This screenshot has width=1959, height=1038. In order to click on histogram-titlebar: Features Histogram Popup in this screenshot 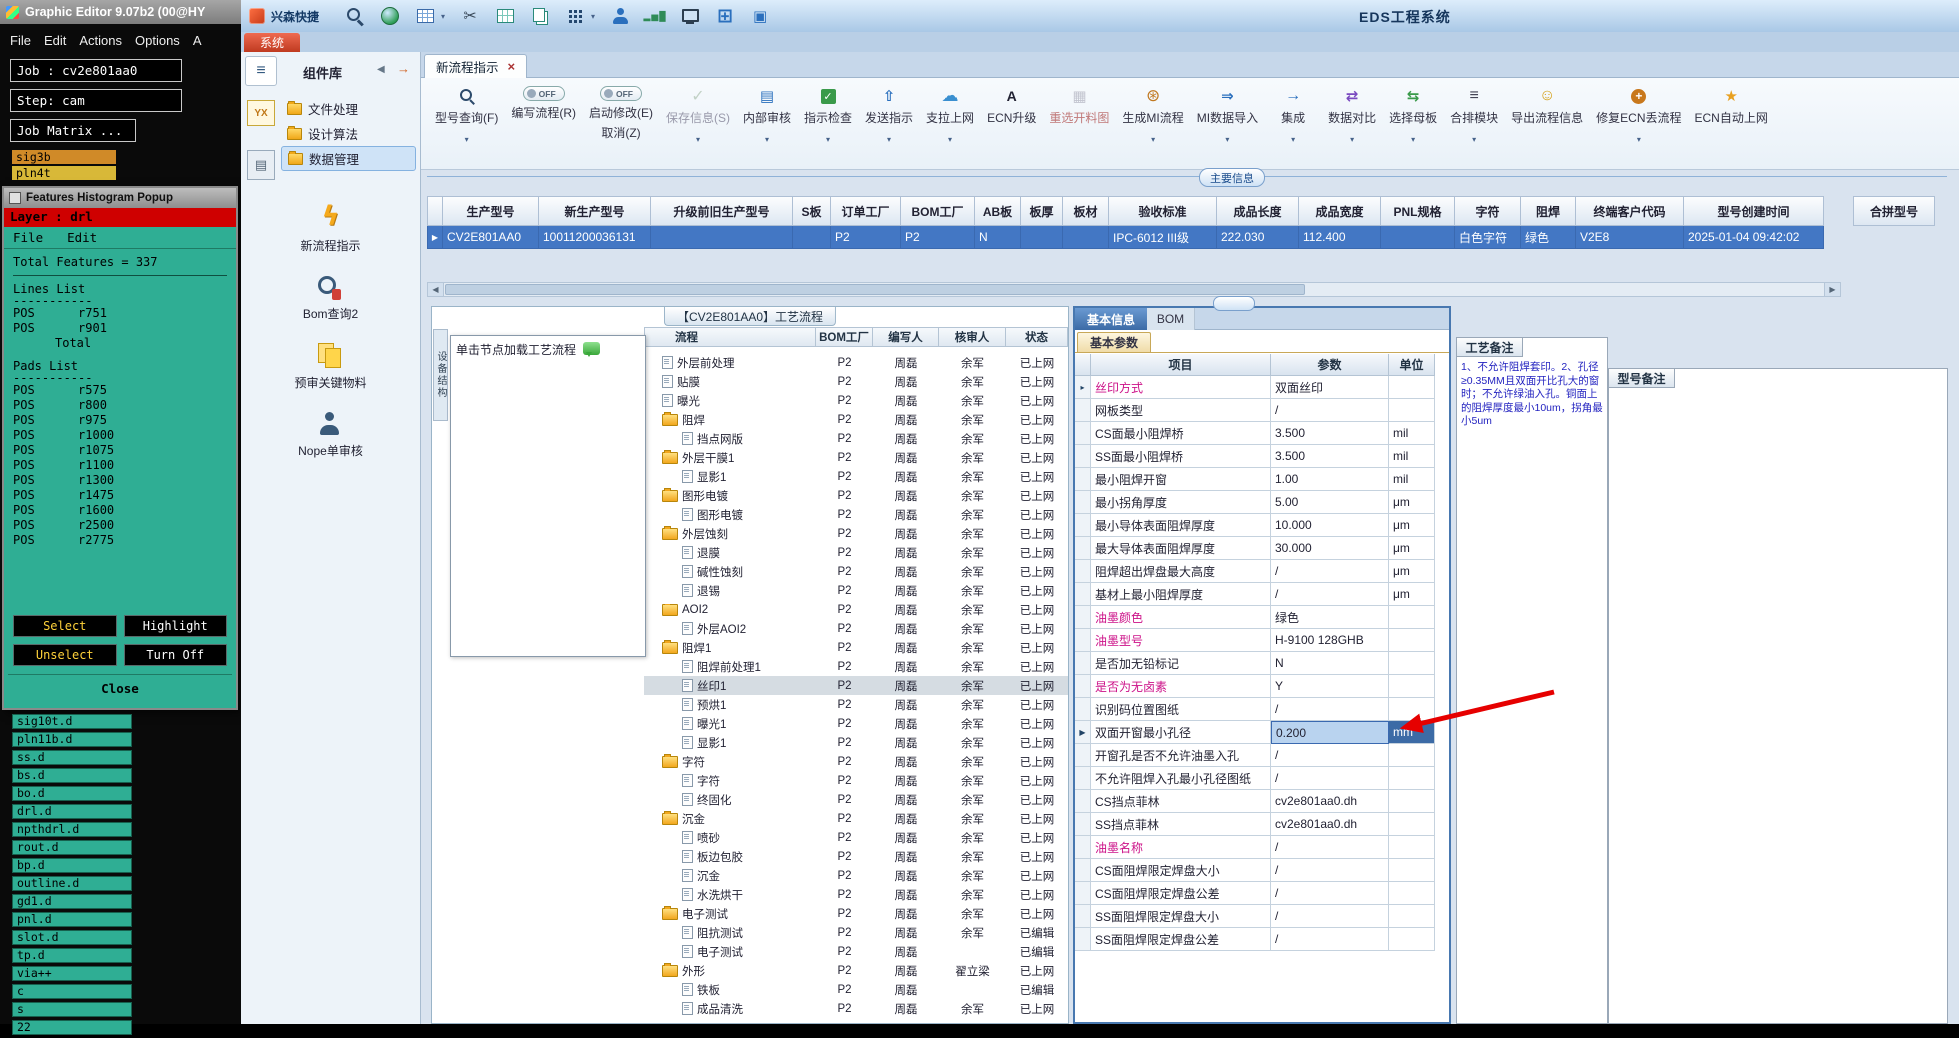, I will do `click(120, 198)`.